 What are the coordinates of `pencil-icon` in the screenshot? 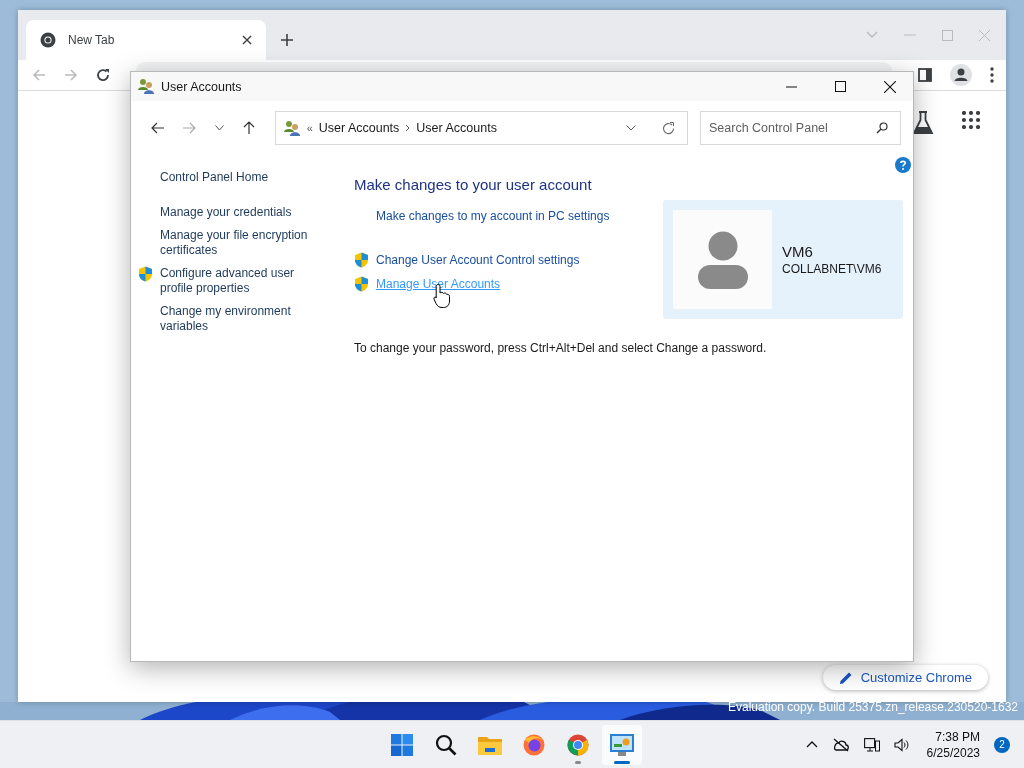 It's located at (845, 677).